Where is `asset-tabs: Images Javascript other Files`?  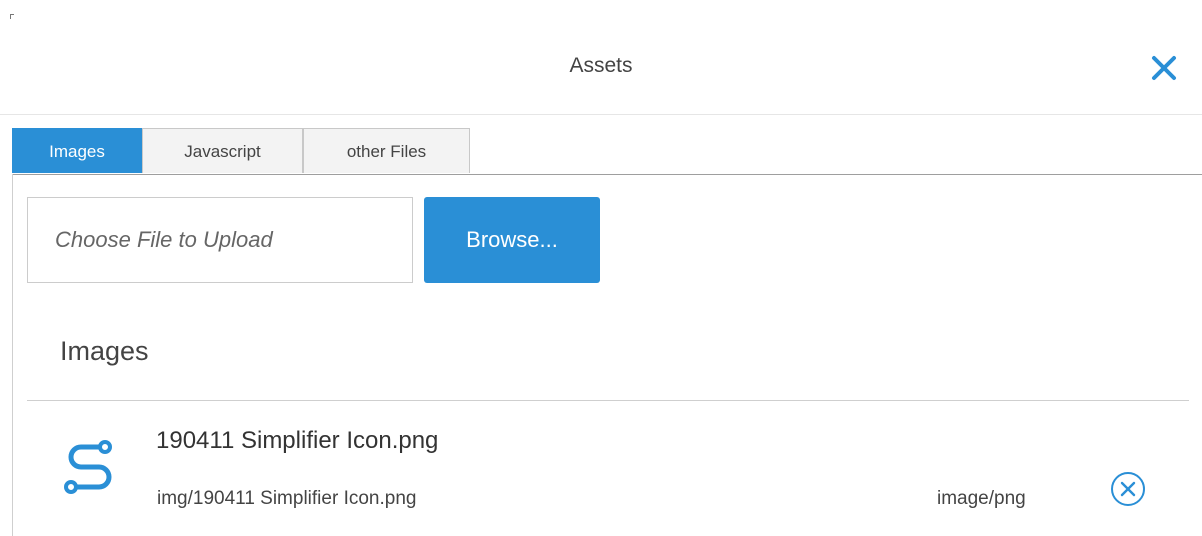
asset-tabs: Images Javascript other Files is located at coordinates (607, 151).